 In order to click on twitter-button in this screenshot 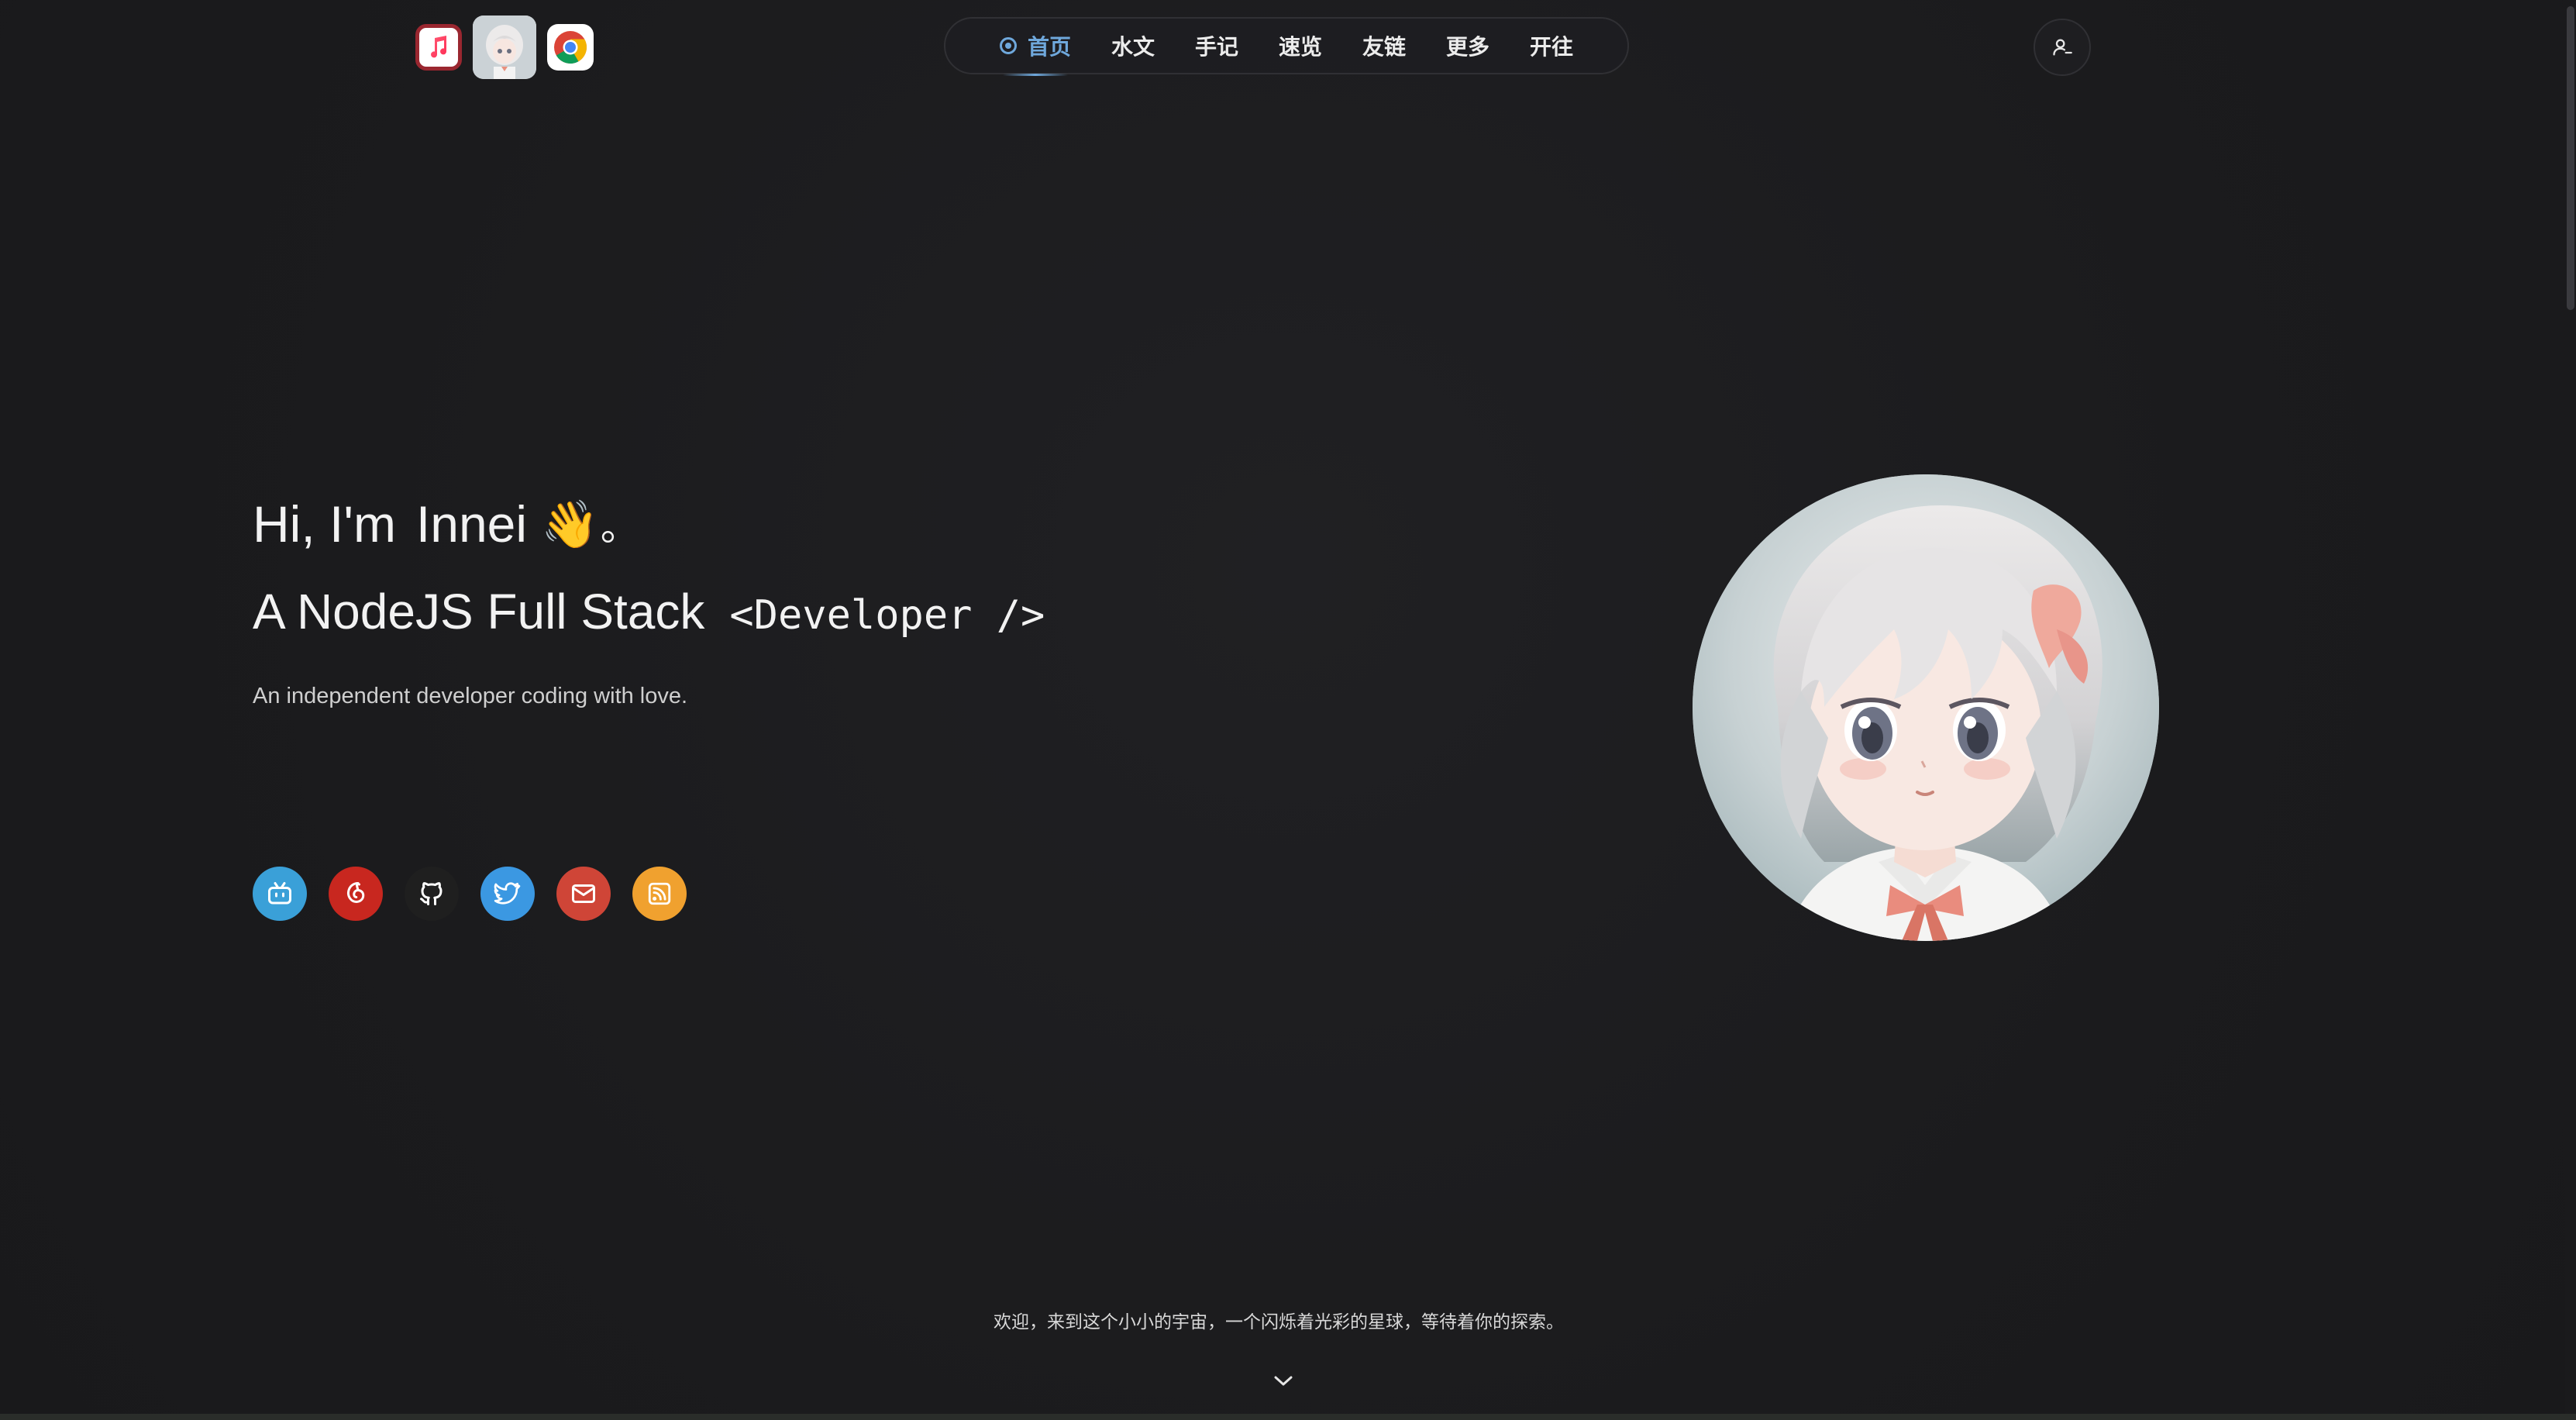, I will do `click(507, 894)`.